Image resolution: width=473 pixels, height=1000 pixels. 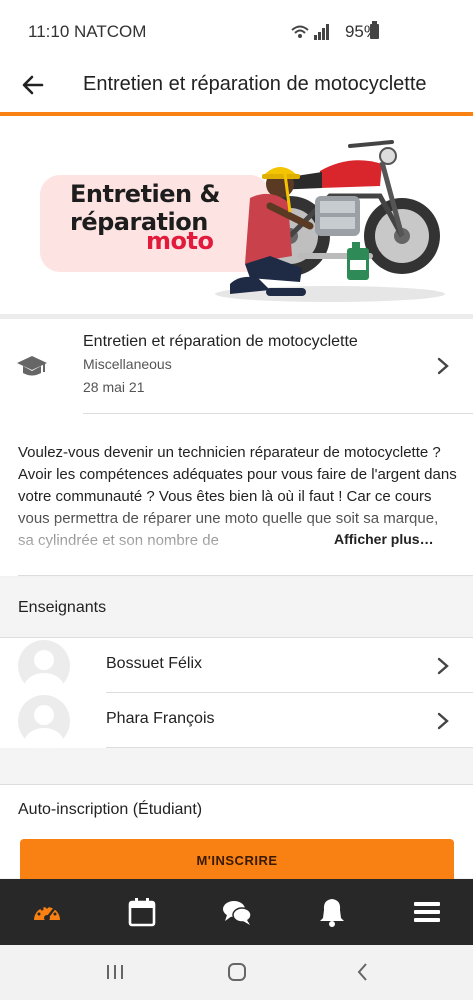 What do you see at coordinates (154, 663) in the screenshot?
I see `teacher-name: Bossuet Félix` at bounding box center [154, 663].